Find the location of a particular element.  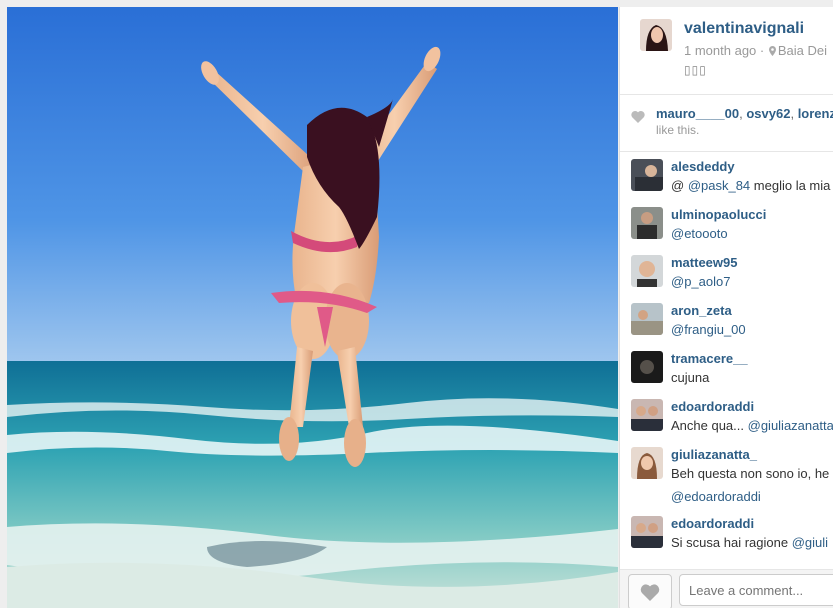

post-meta: 1 month ago · Baia Dei is located at coordinates (755, 50).